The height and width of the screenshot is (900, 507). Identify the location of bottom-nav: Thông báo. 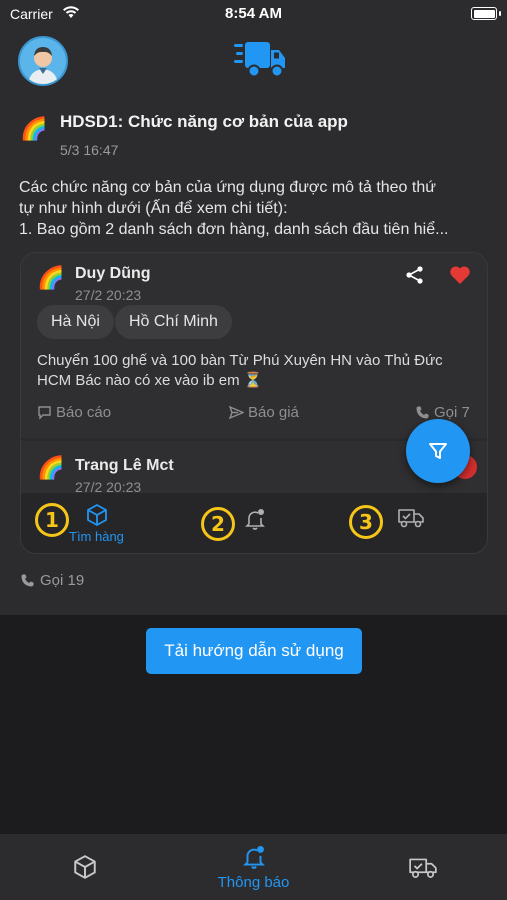
(253, 867).